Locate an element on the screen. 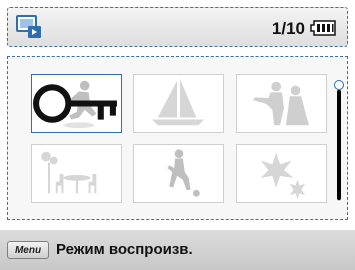 The image size is (355, 270). menu-button: Menu is located at coordinates (28, 250).